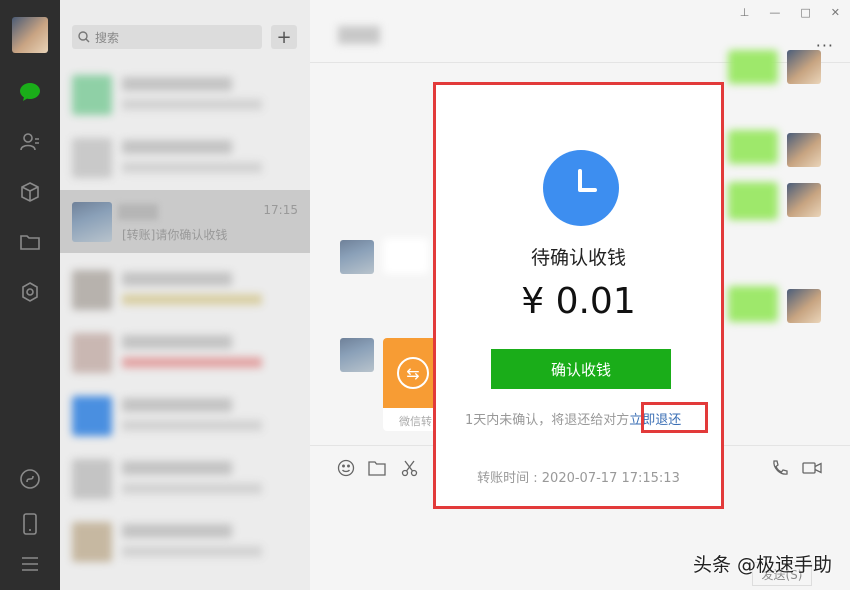  Describe the element at coordinates (745, 12) in the screenshot. I see `pin-icon: ⊥` at that location.